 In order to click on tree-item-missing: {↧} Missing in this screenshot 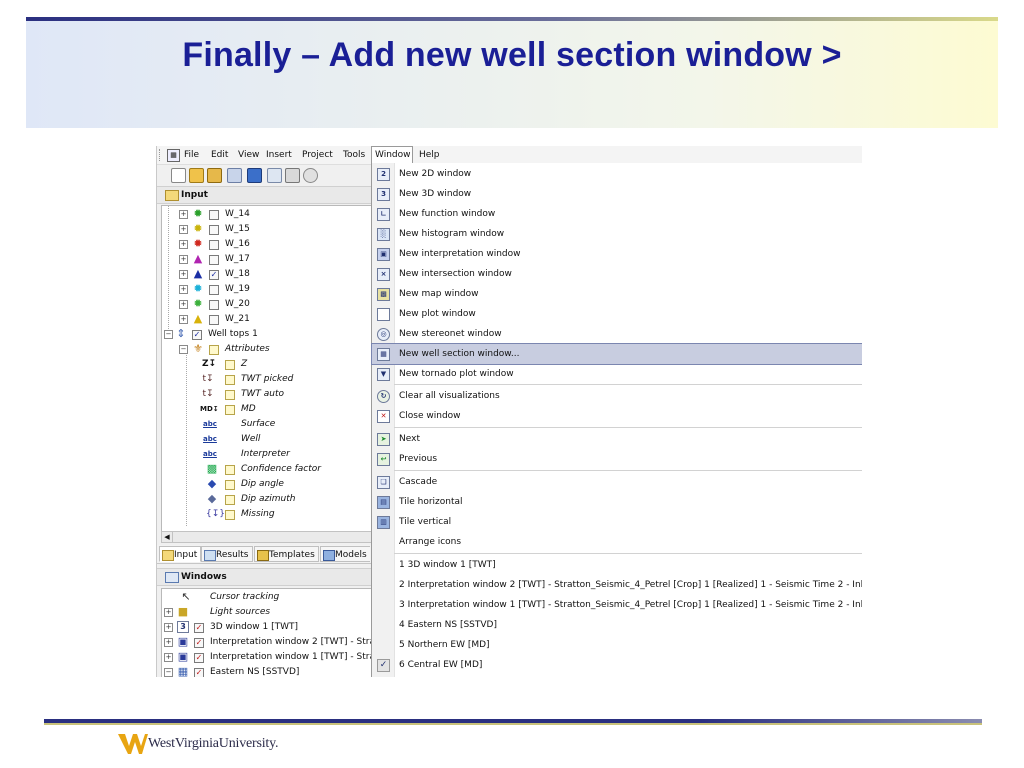, I will do `click(267, 514)`.